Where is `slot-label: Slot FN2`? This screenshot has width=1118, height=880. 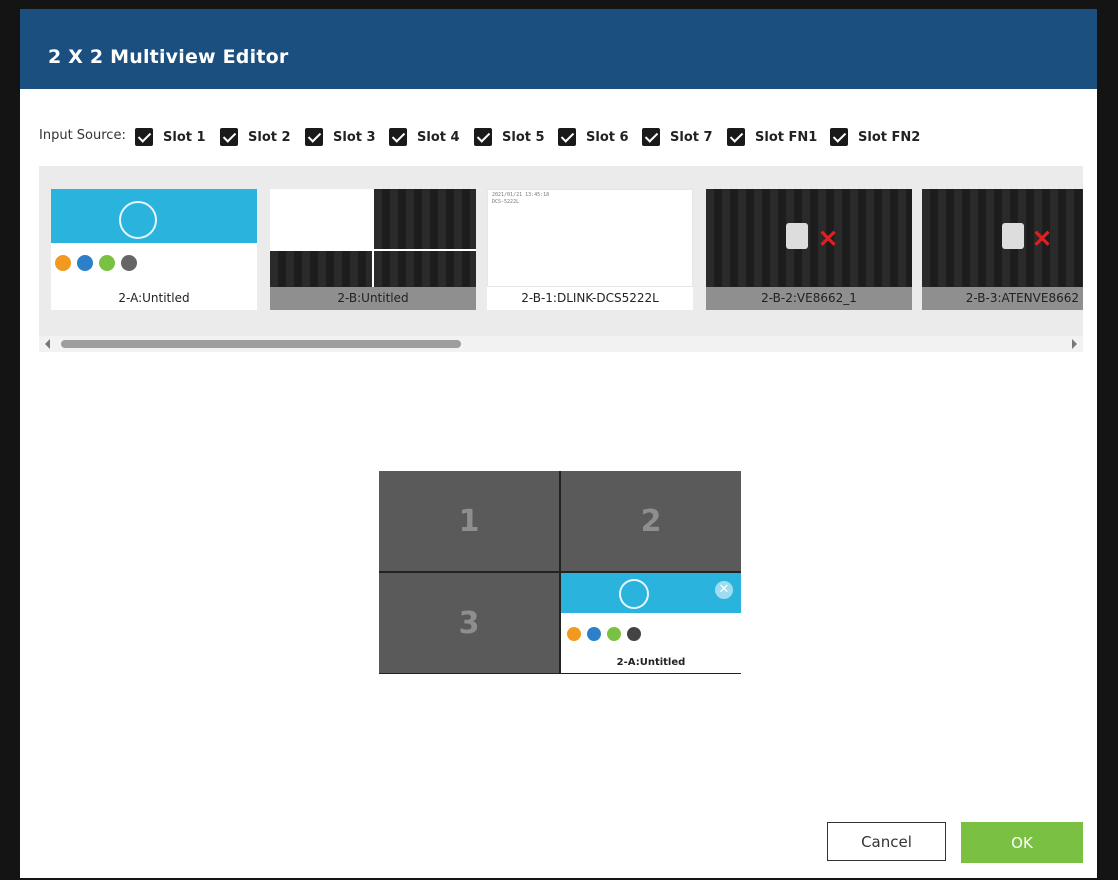
slot-label: Slot FN2 is located at coordinates (889, 137).